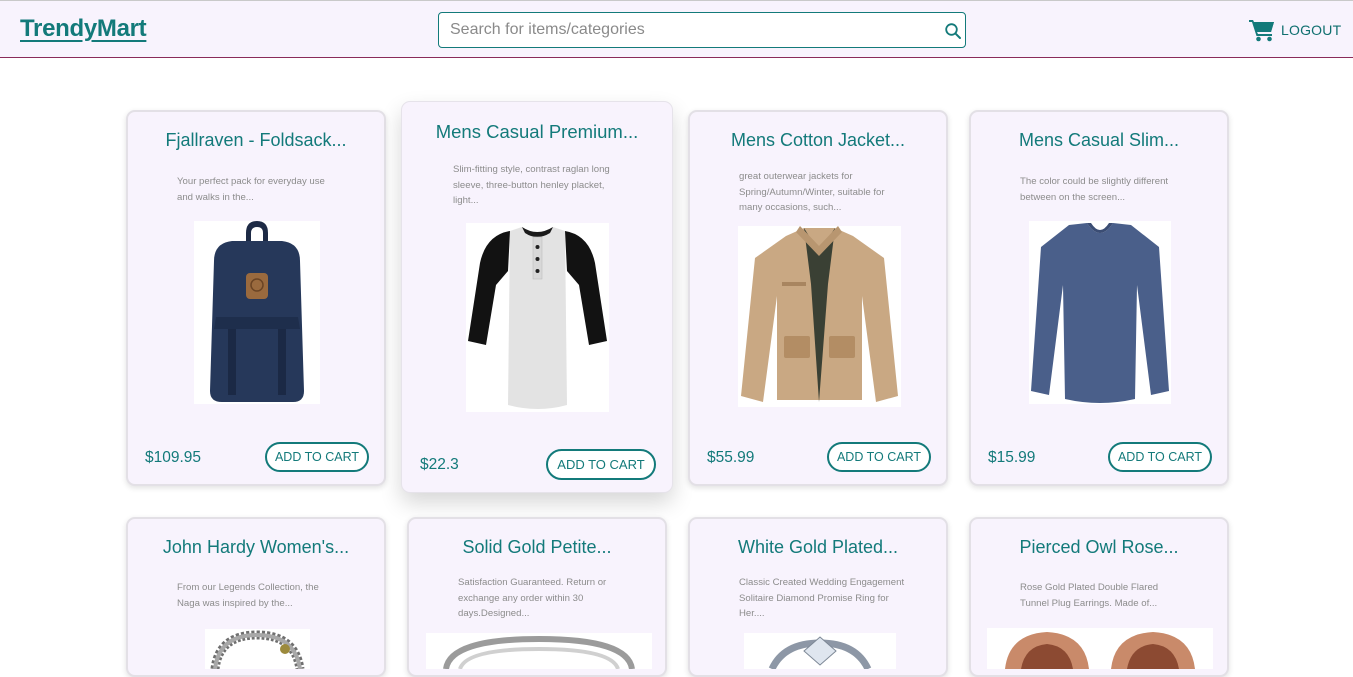 The height and width of the screenshot is (677, 1353). What do you see at coordinates (1012, 457) in the screenshot?
I see `product-price: $15.99` at bounding box center [1012, 457].